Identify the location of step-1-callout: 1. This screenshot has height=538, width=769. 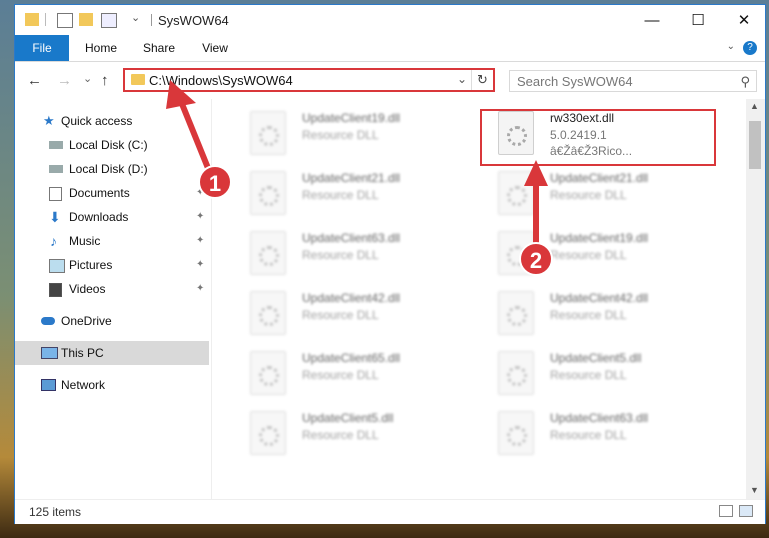
(215, 182).